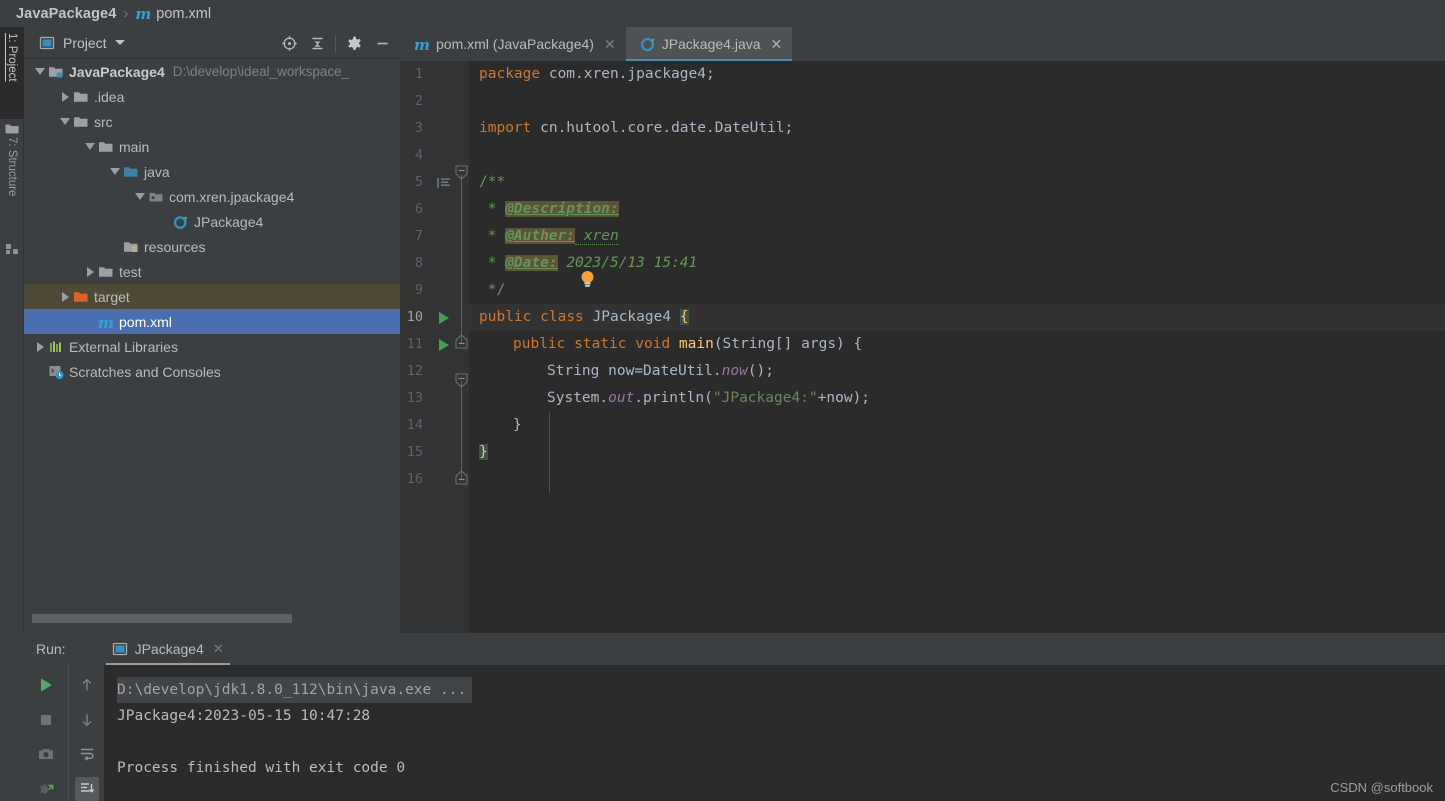 This screenshot has height=801, width=1445. What do you see at coordinates (317, 43) in the screenshot?
I see `collapse-all-icon` at bounding box center [317, 43].